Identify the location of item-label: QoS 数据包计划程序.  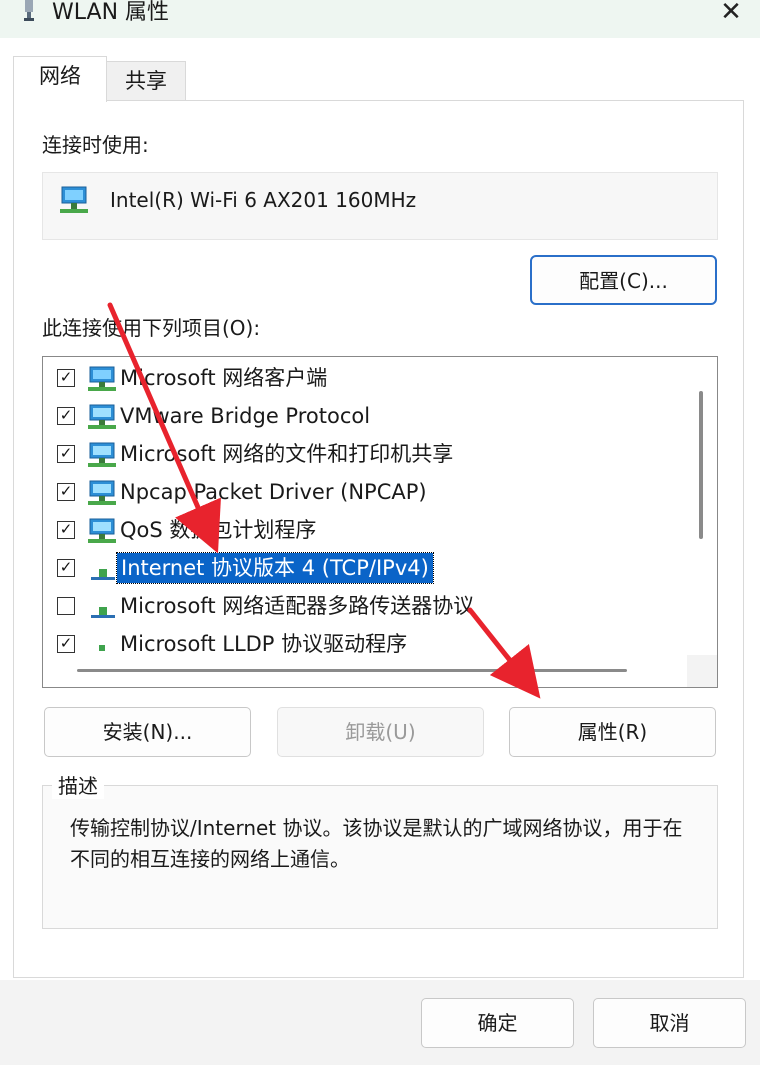
(218, 530).